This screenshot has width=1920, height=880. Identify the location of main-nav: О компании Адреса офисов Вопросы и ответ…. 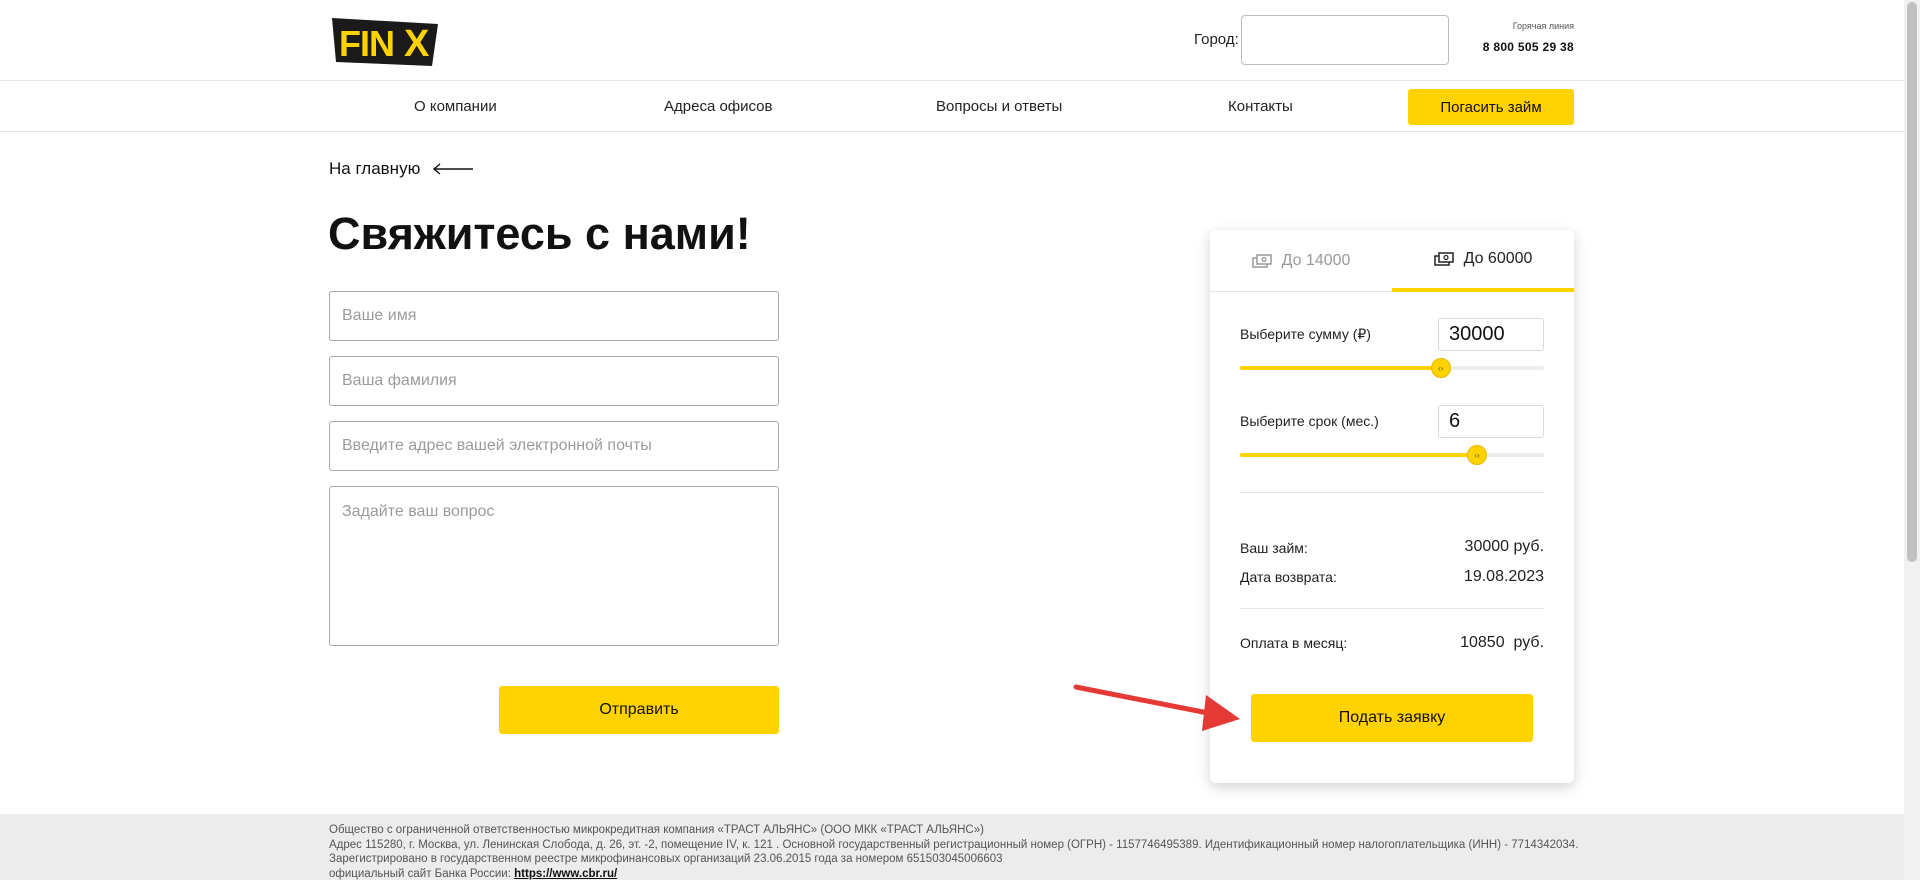
(952, 106).